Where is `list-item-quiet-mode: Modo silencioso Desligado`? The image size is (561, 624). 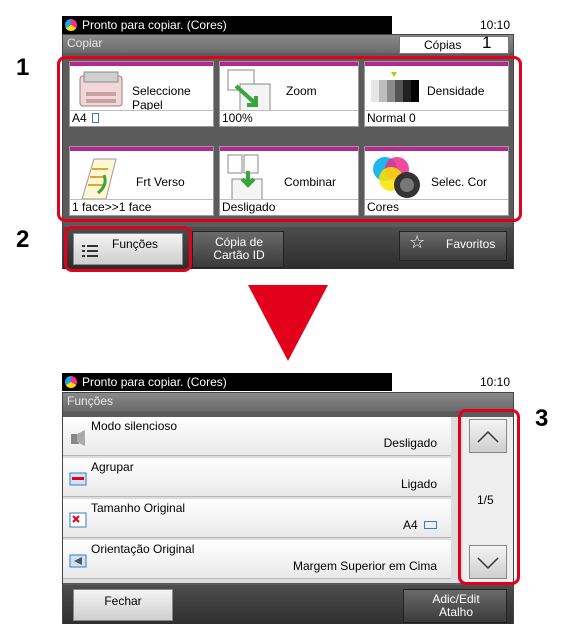 list-item-quiet-mode: Modo silencioso Desligado is located at coordinates (257, 436).